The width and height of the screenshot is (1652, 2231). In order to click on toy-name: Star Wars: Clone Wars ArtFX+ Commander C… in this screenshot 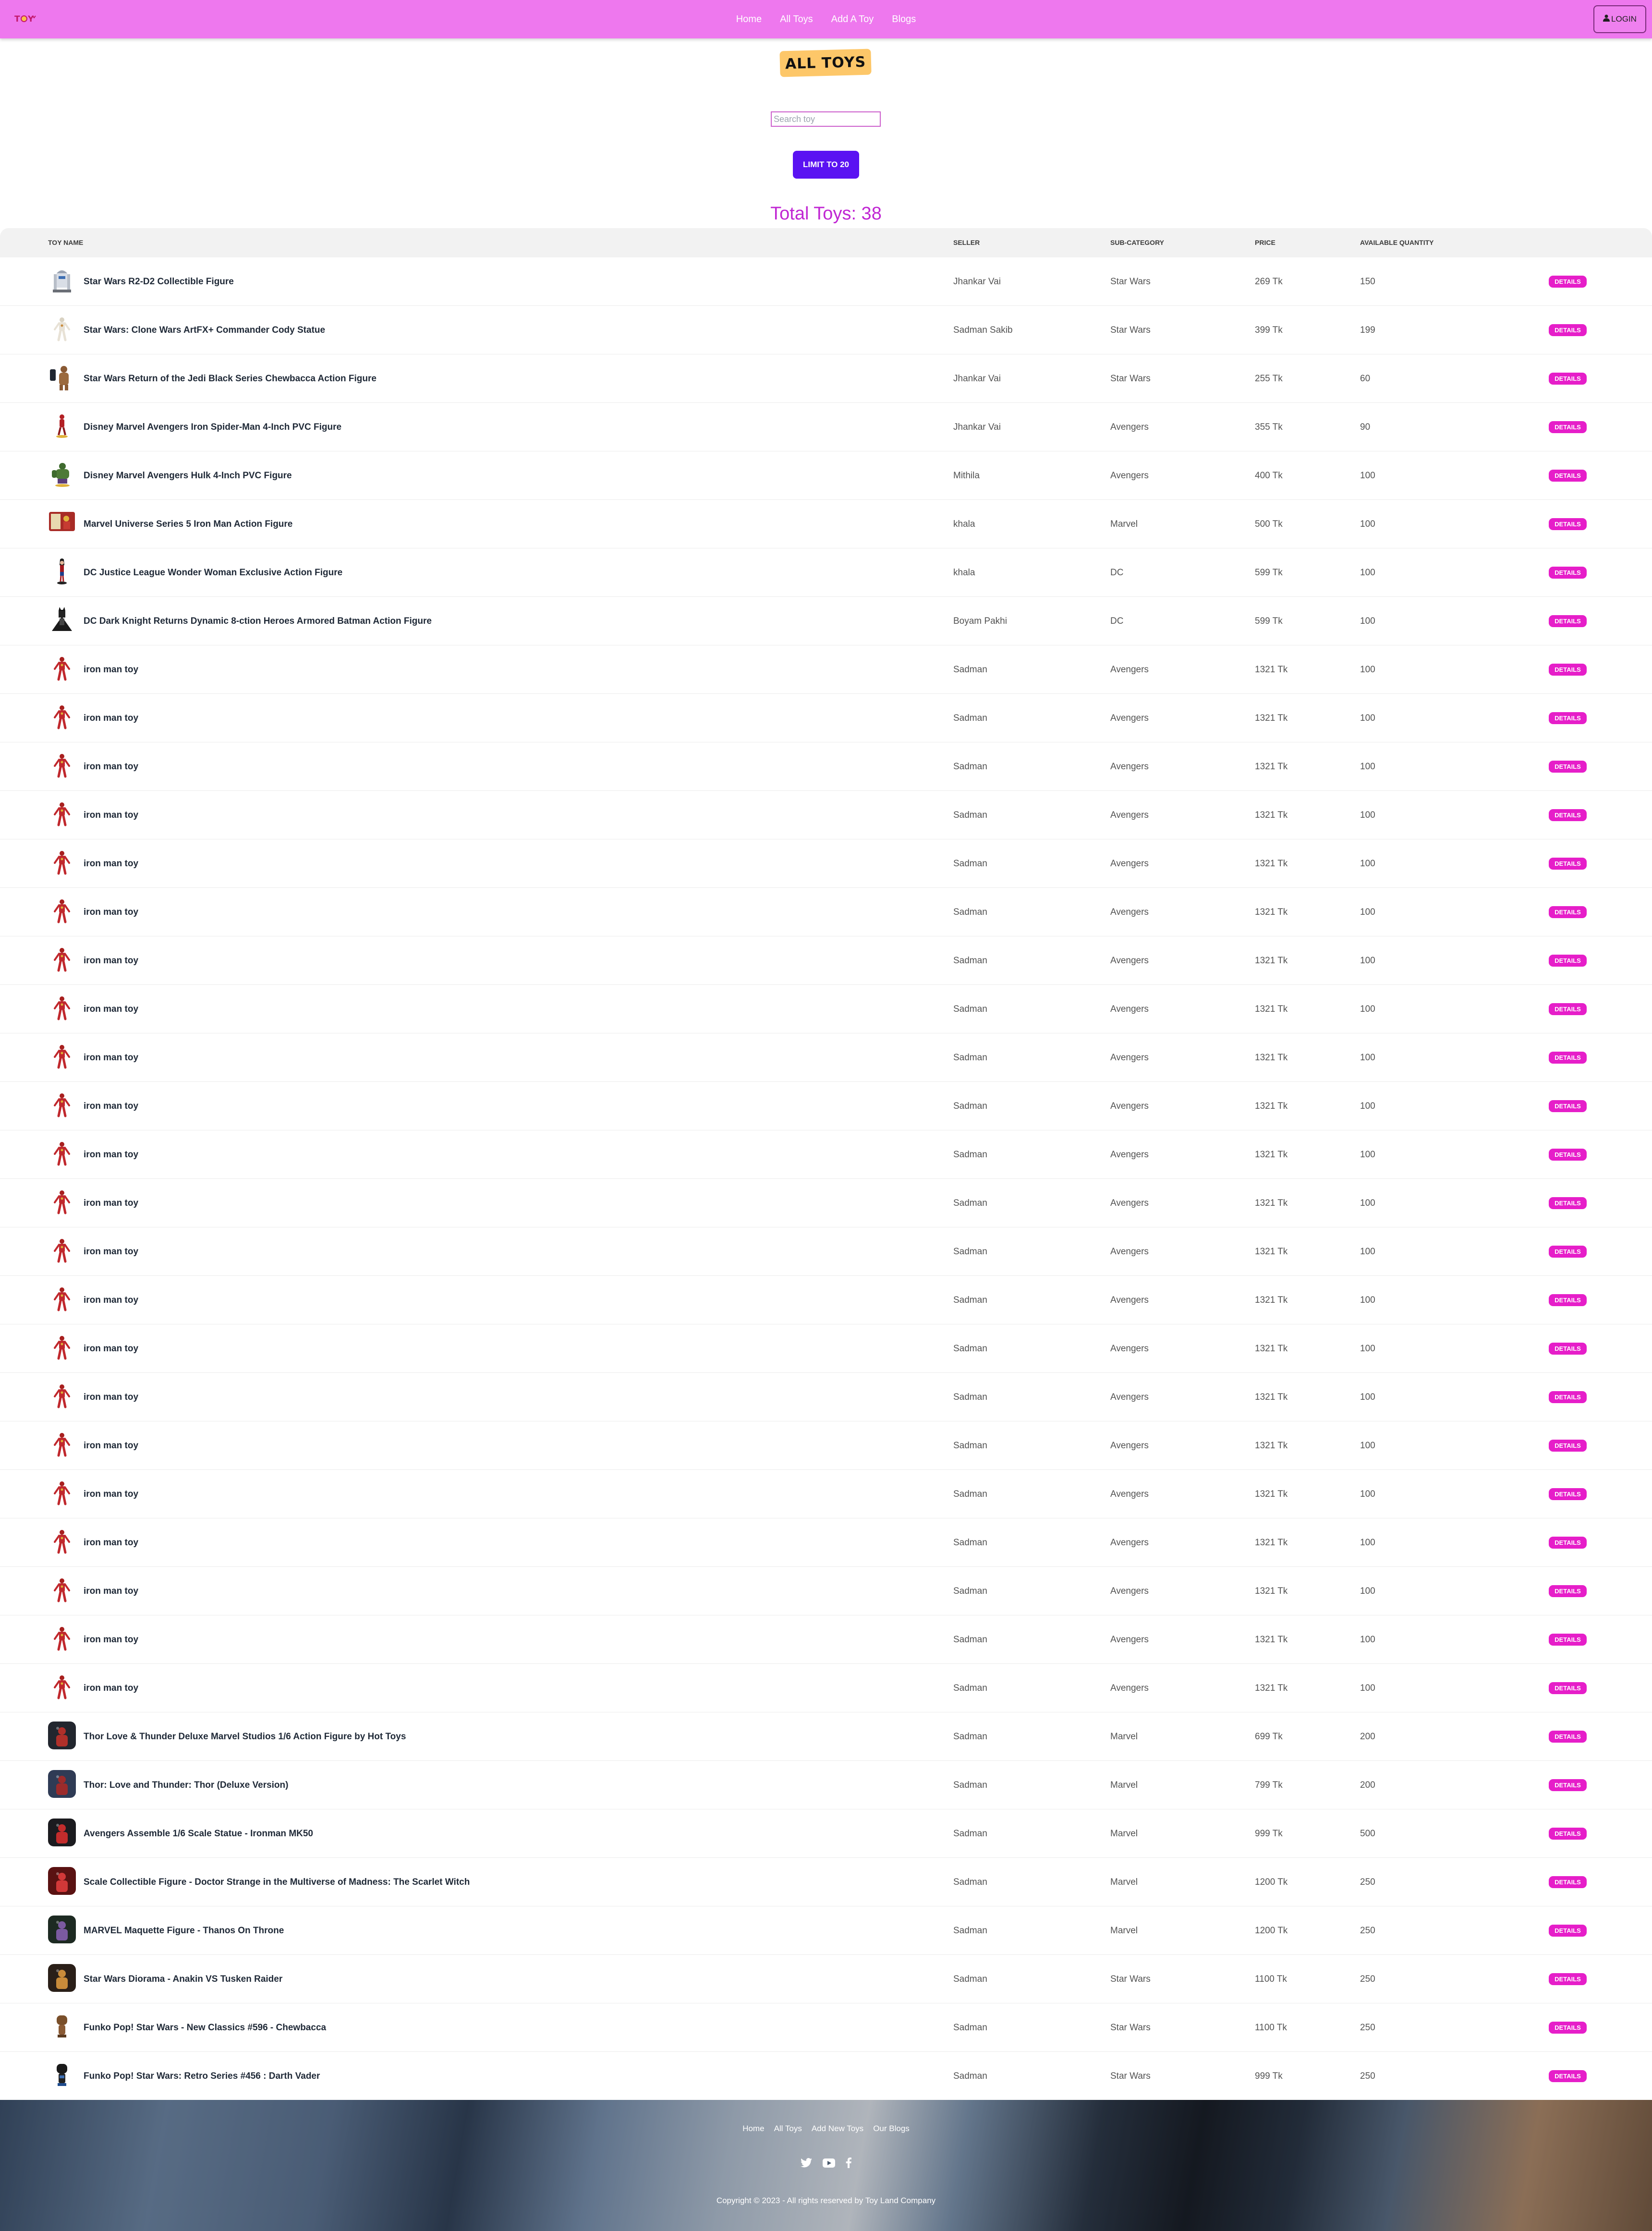, I will do `click(205, 330)`.